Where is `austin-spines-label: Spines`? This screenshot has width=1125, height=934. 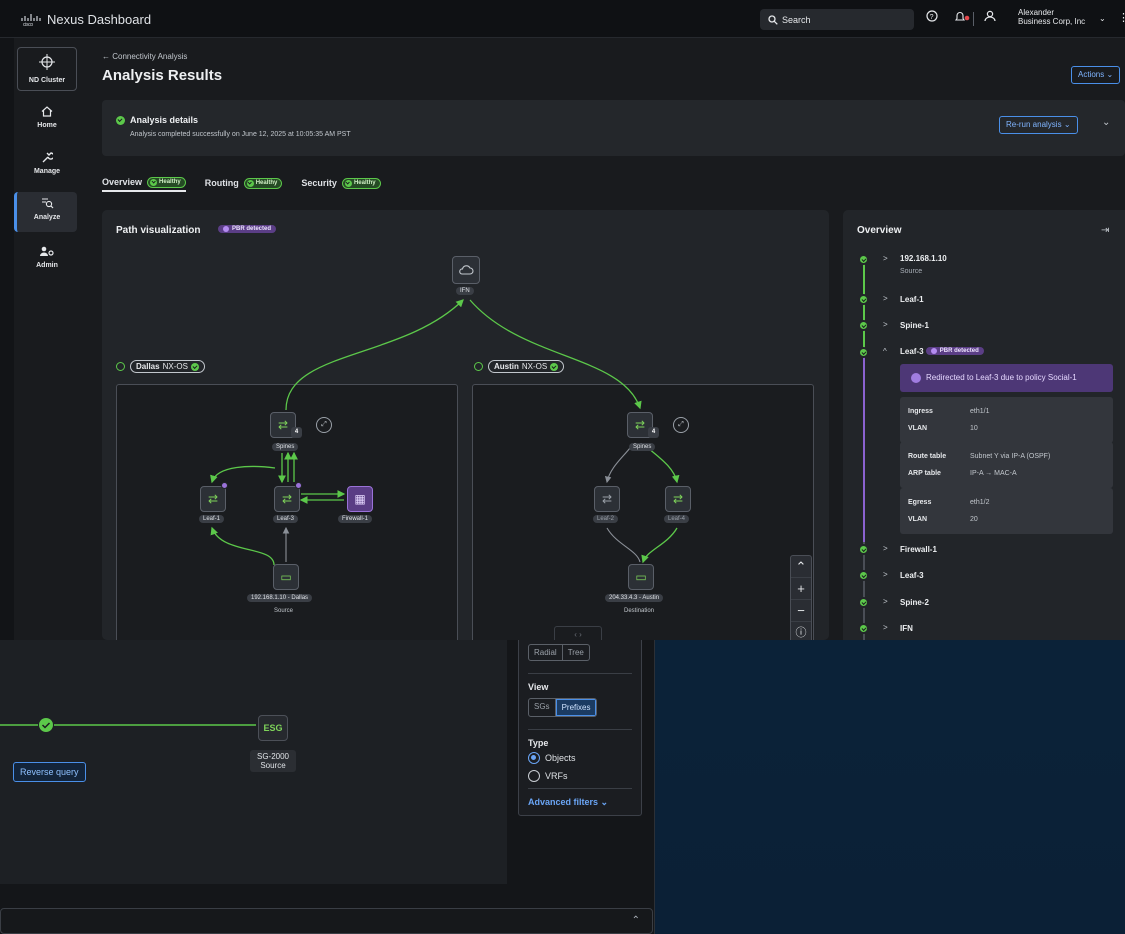 austin-spines-label: Spines is located at coordinates (642, 447).